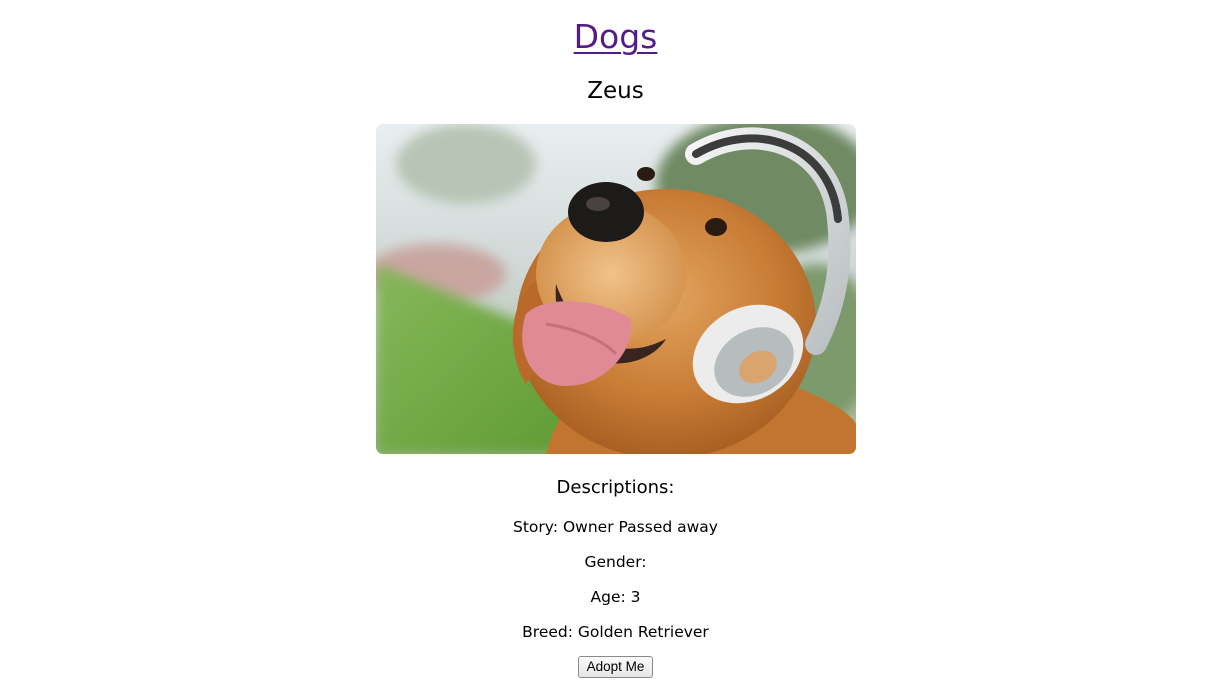  Describe the element at coordinates (615, 597) in the screenshot. I see `age-text: Age: 3` at that location.